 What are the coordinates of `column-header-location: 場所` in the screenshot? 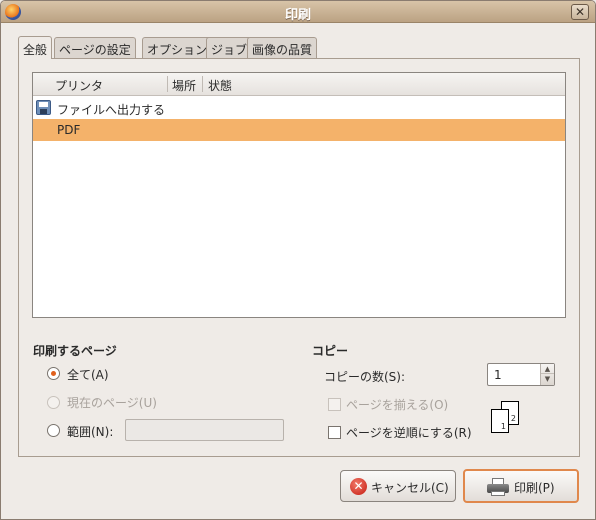 It's located at (184, 85).